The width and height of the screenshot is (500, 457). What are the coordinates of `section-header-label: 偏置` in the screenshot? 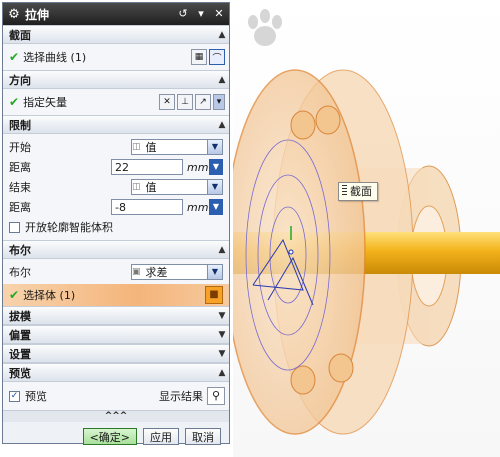 It's located at (20, 335).